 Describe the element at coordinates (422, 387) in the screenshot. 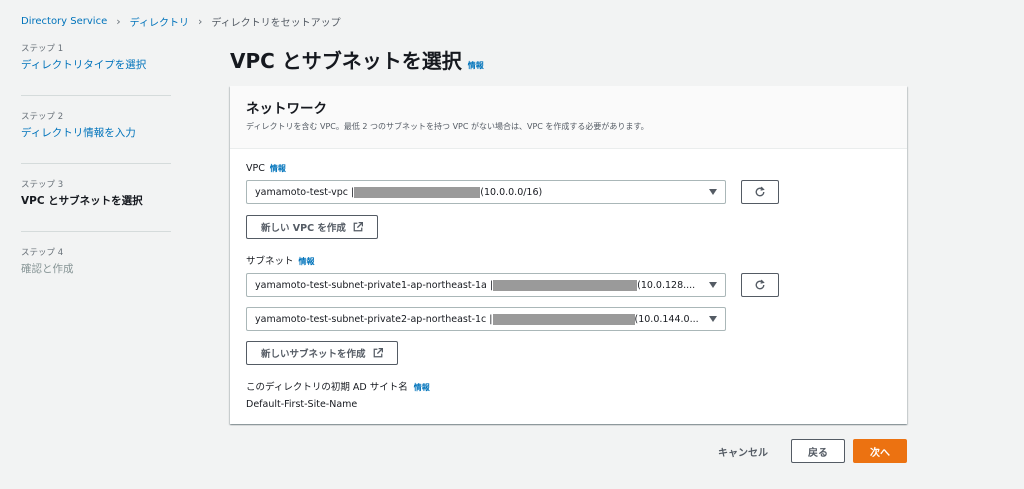

I see `site-info-link: 情報` at that location.